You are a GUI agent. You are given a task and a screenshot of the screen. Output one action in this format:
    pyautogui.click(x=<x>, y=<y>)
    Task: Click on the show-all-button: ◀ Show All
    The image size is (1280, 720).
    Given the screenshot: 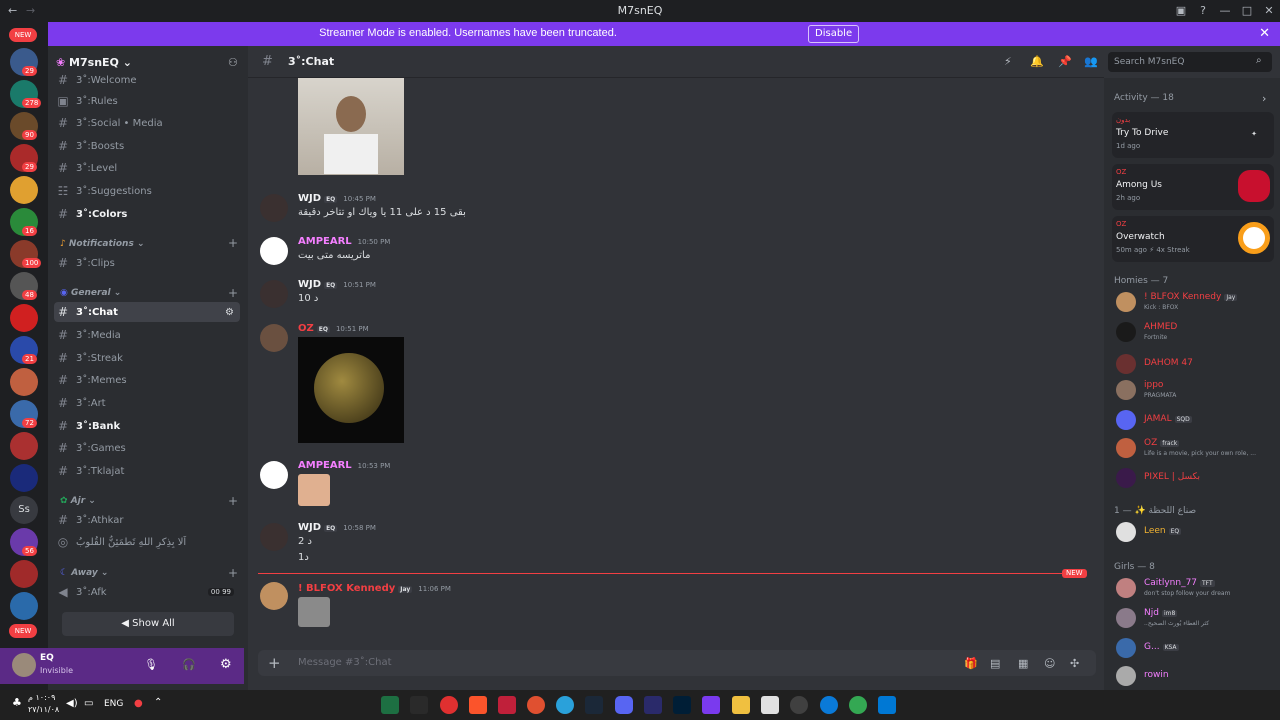 What is the action you would take?
    pyautogui.click(x=148, y=624)
    